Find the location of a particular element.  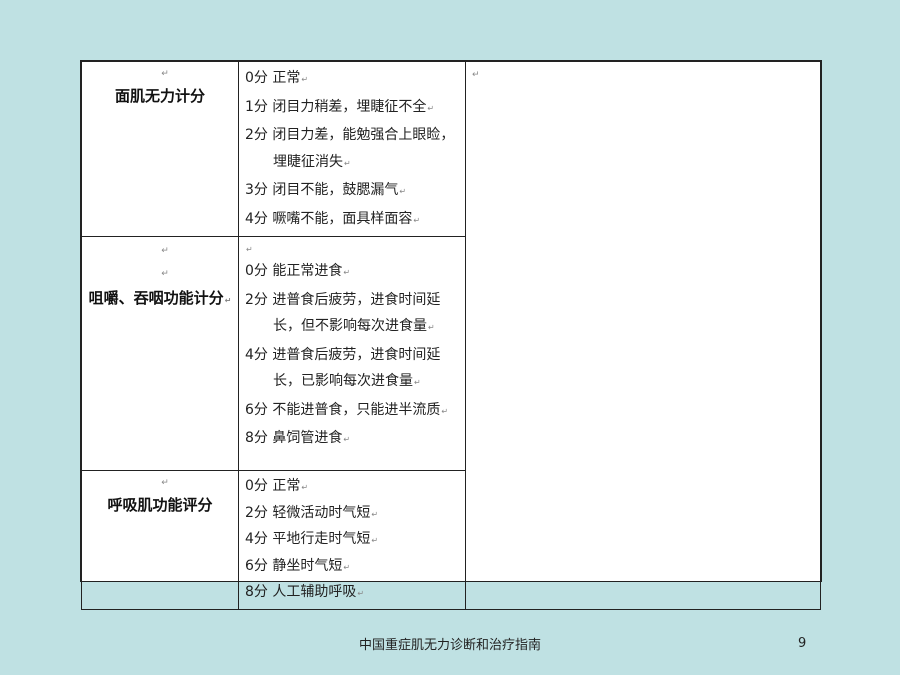

score-line: 0分 能正常进食↵ is located at coordinates (298, 271).